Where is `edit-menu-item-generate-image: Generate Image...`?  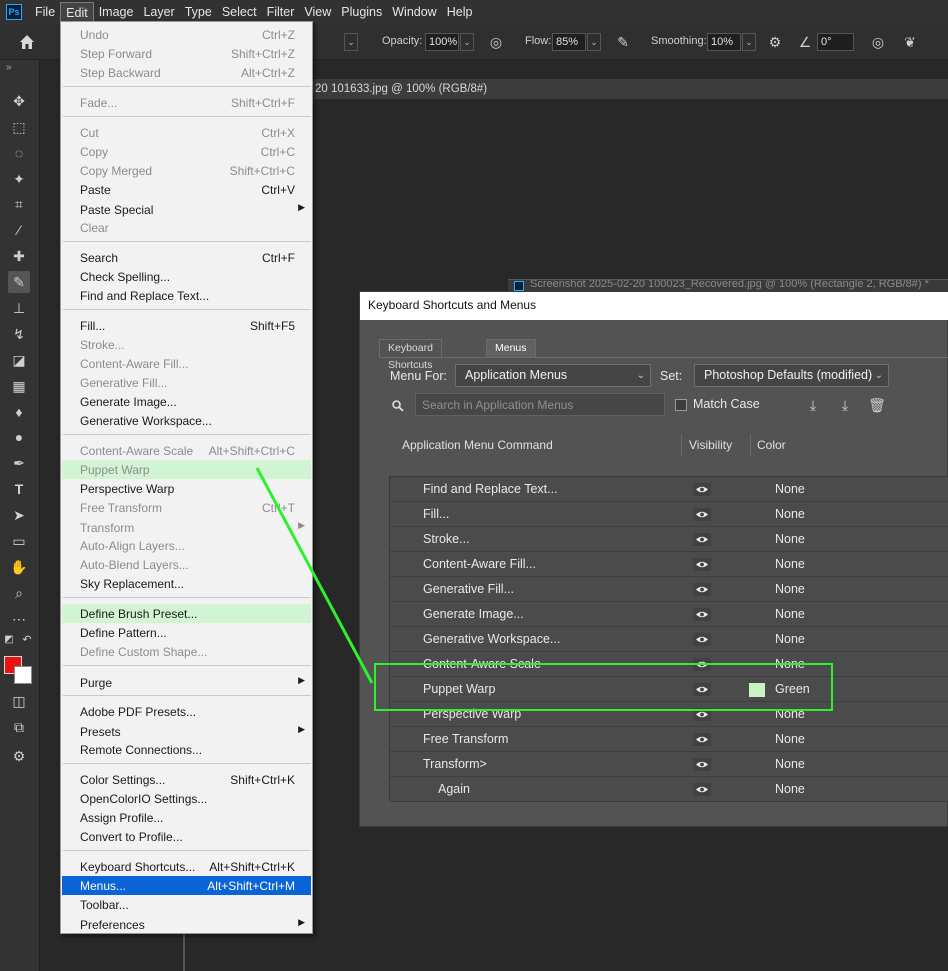
edit-menu-item-generate-image: Generate Image... is located at coordinates (186, 401).